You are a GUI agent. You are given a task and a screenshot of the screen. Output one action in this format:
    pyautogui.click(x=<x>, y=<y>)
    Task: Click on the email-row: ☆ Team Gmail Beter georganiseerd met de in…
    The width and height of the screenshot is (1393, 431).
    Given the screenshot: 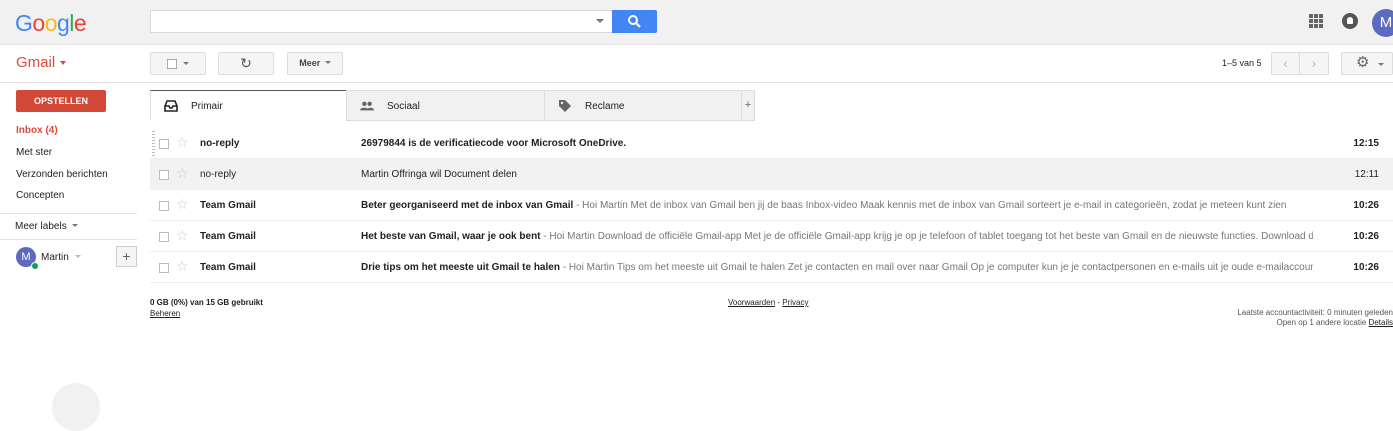 What is the action you would take?
    pyautogui.click(x=771, y=205)
    